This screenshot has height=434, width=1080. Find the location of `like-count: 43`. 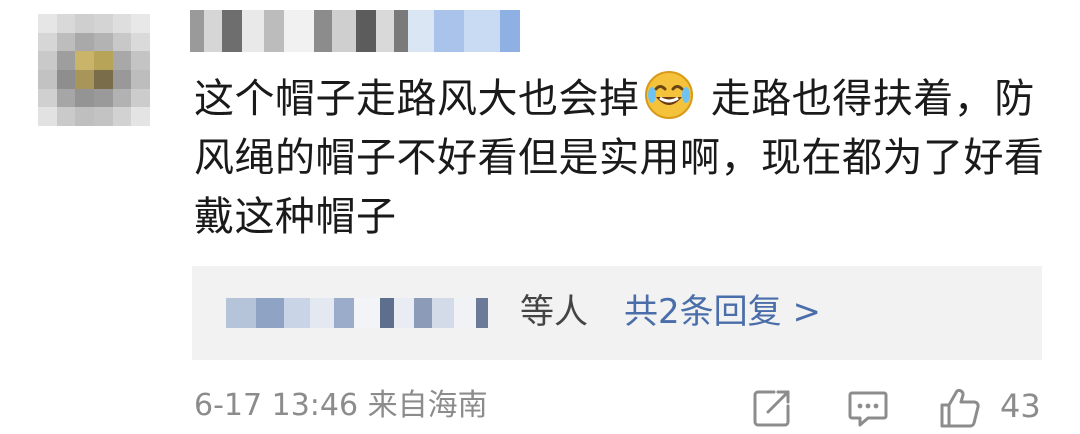

like-count: 43 is located at coordinates (1020, 406).